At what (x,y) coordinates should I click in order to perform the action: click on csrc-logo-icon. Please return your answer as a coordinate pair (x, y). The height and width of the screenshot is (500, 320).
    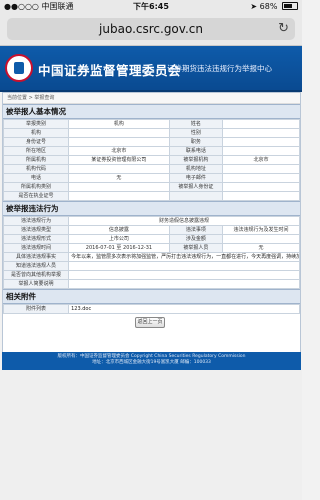
    Looking at the image, I should click on (19, 68).